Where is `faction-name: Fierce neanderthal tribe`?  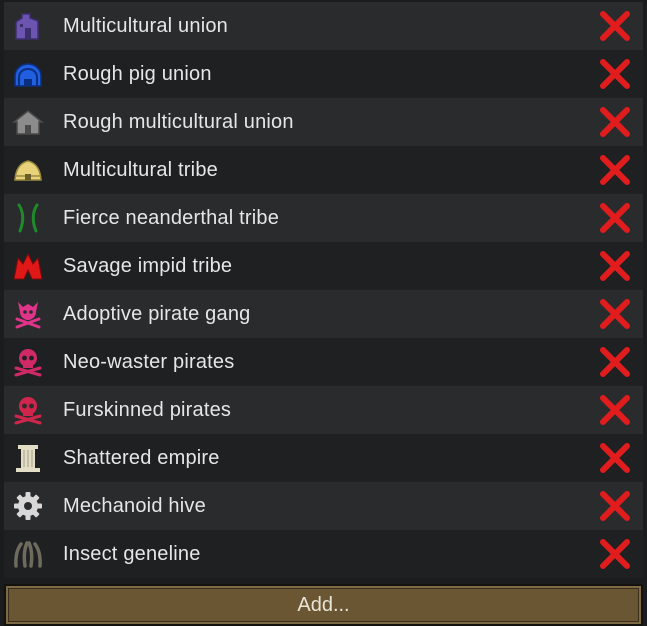 faction-name: Fierce neanderthal tribe is located at coordinates (171, 218).